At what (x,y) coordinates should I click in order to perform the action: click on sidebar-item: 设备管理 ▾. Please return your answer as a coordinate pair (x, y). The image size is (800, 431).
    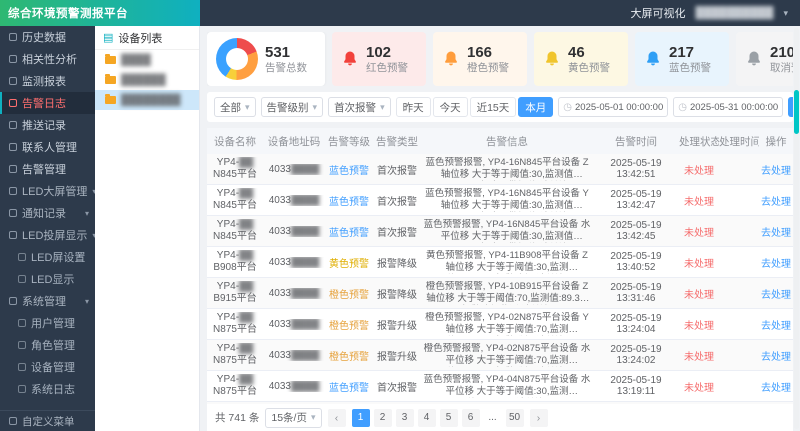
    Looking at the image, I should click on (47, 367).